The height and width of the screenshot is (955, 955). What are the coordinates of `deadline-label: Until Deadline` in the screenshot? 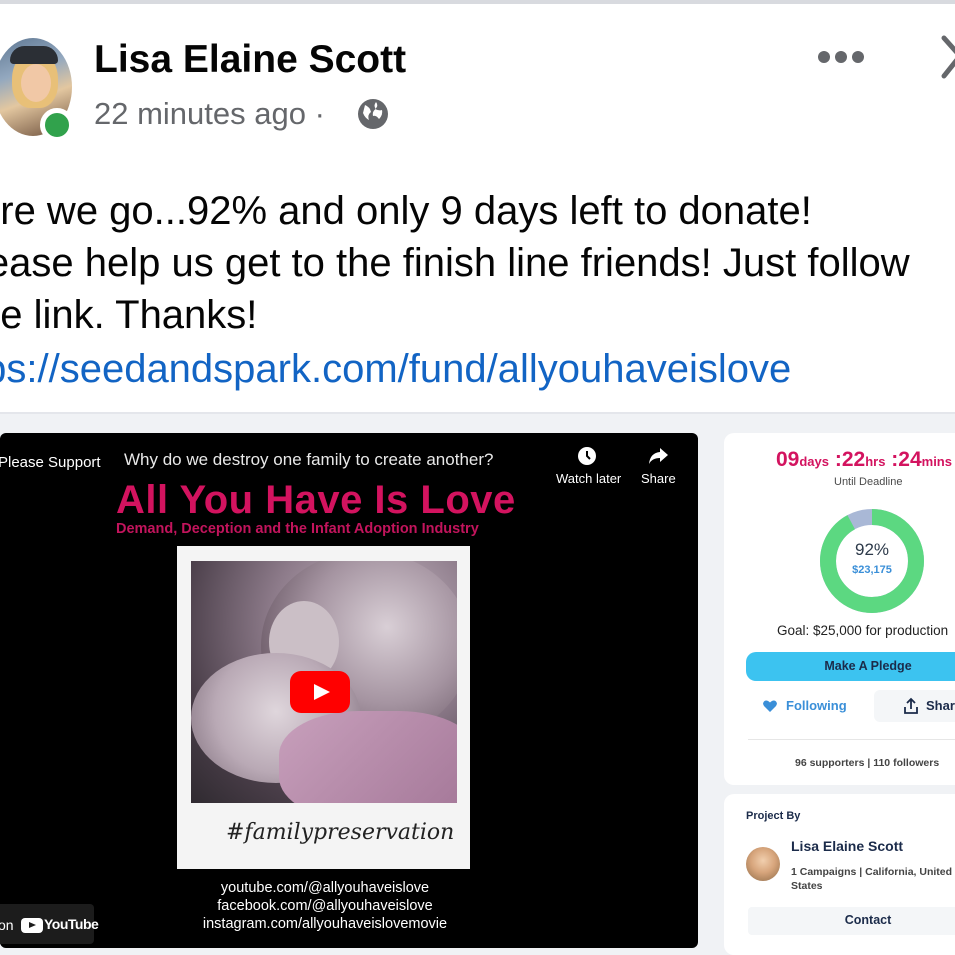 It's located at (868, 482).